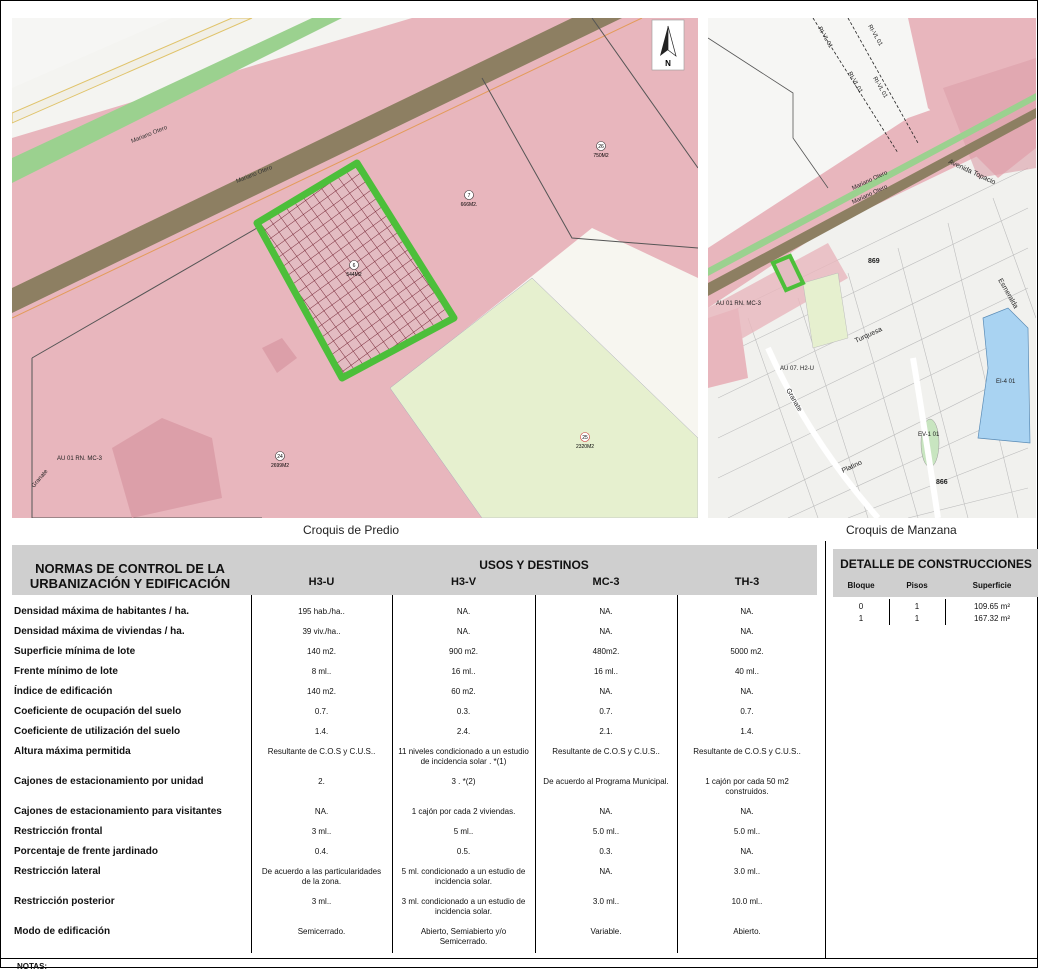 The width and height of the screenshot is (1038, 971). Describe the element at coordinates (280, 457) in the screenshot. I see `svg-text: 24` at that location.